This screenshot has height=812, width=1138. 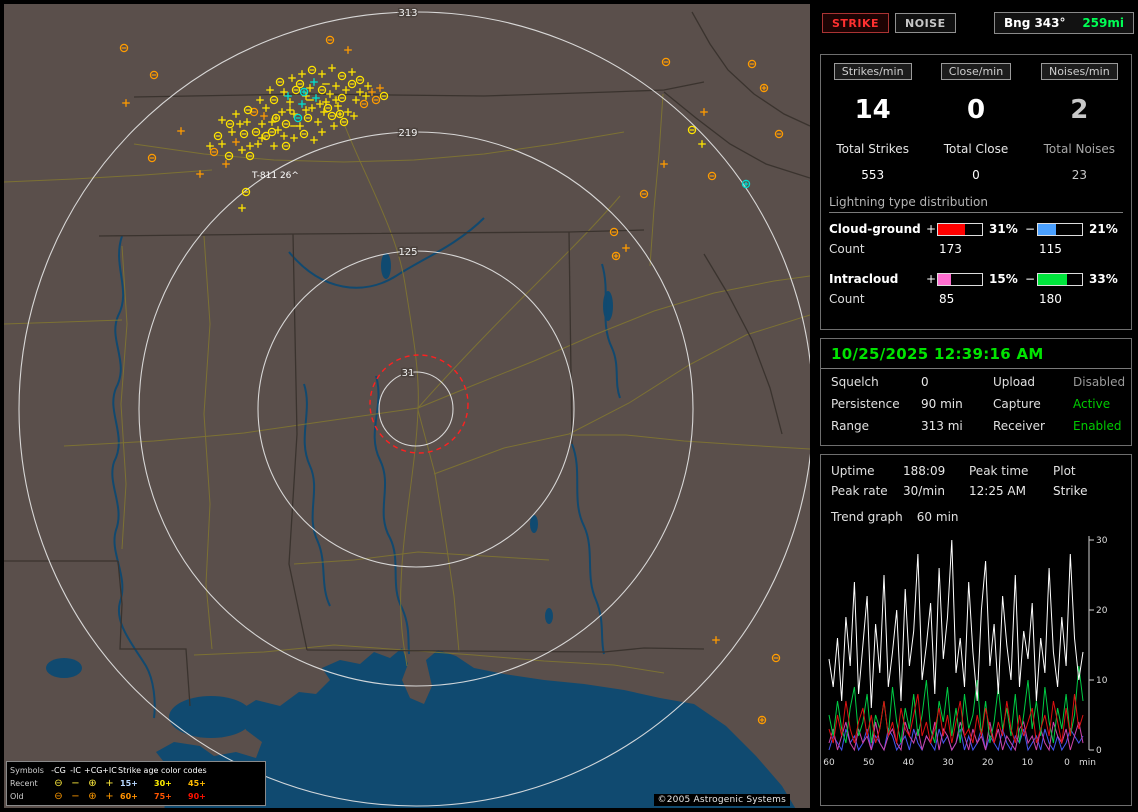 I want to click on copyright-text: ©2005 Astrogenic Systems, so click(x=721, y=800).